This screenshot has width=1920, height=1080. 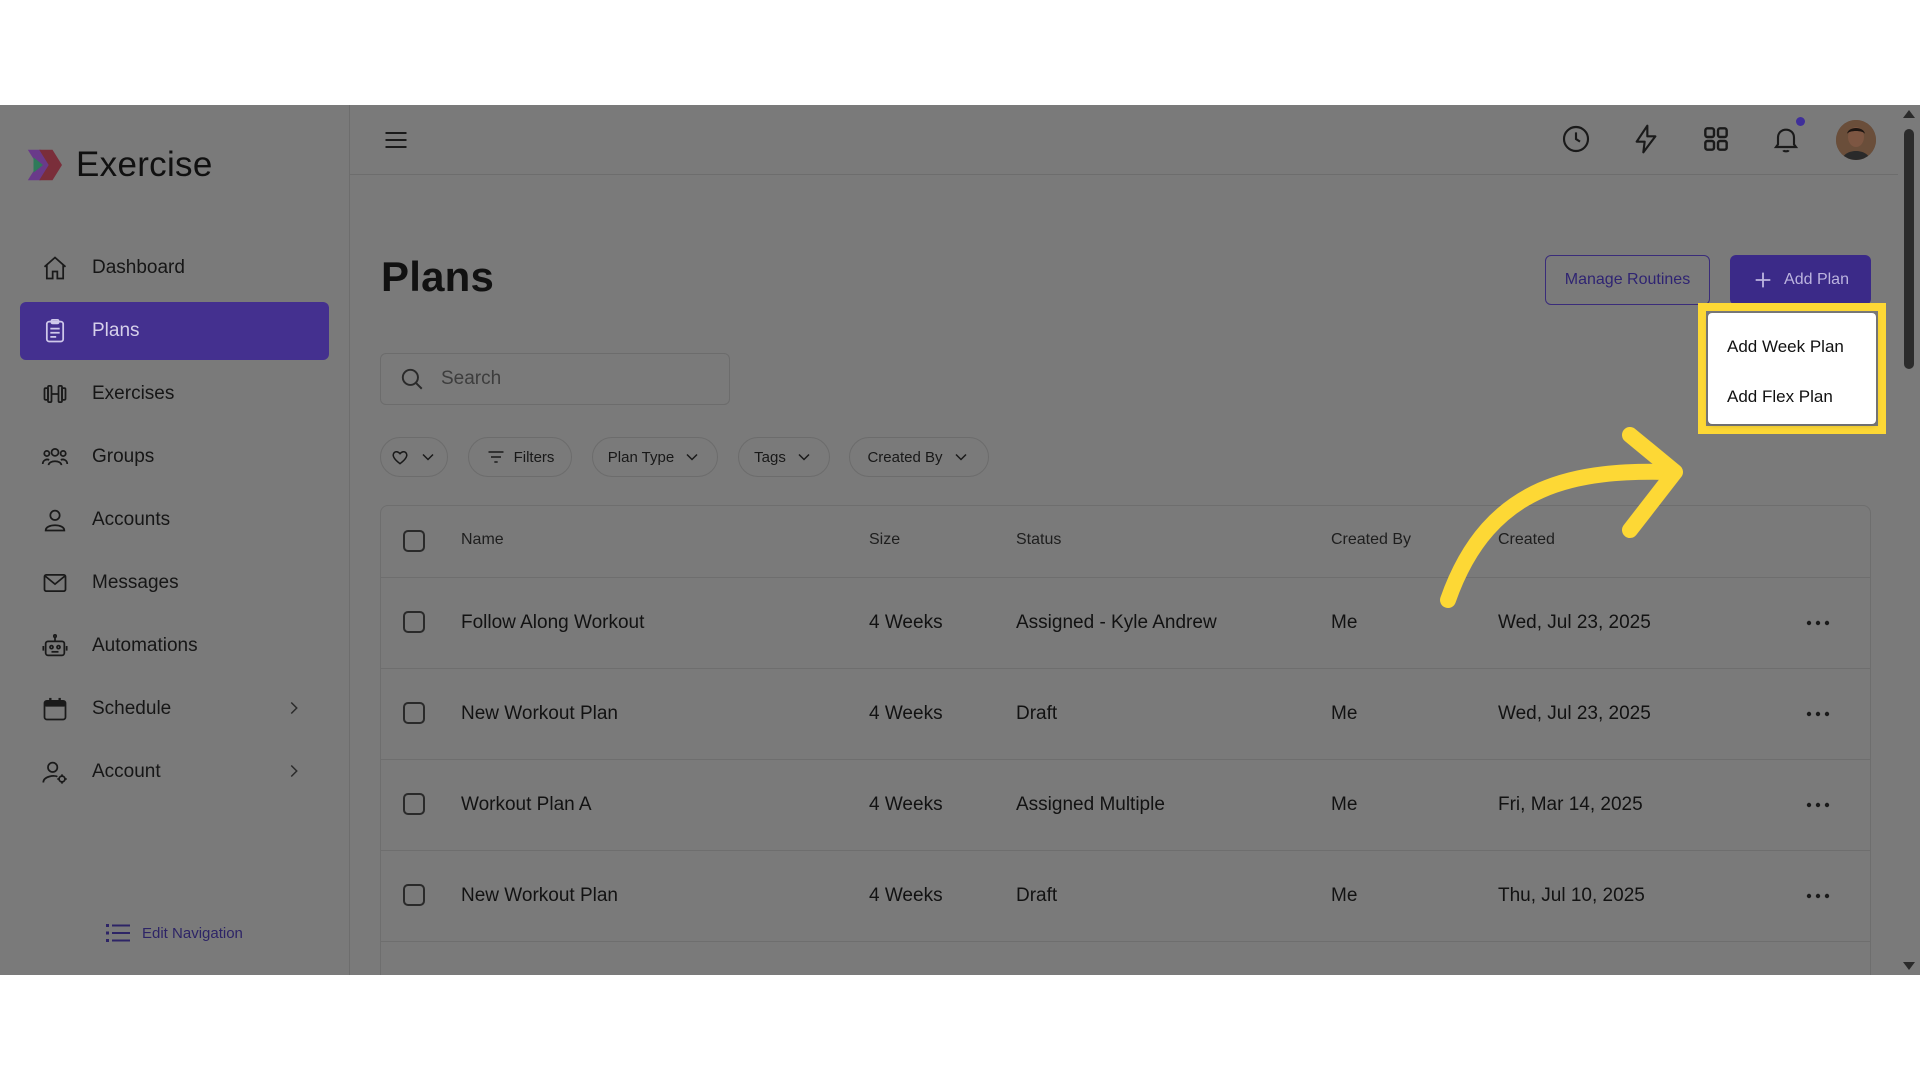 What do you see at coordinates (1909, 540) in the screenshot?
I see `vertical-scrollbar` at bounding box center [1909, 540].